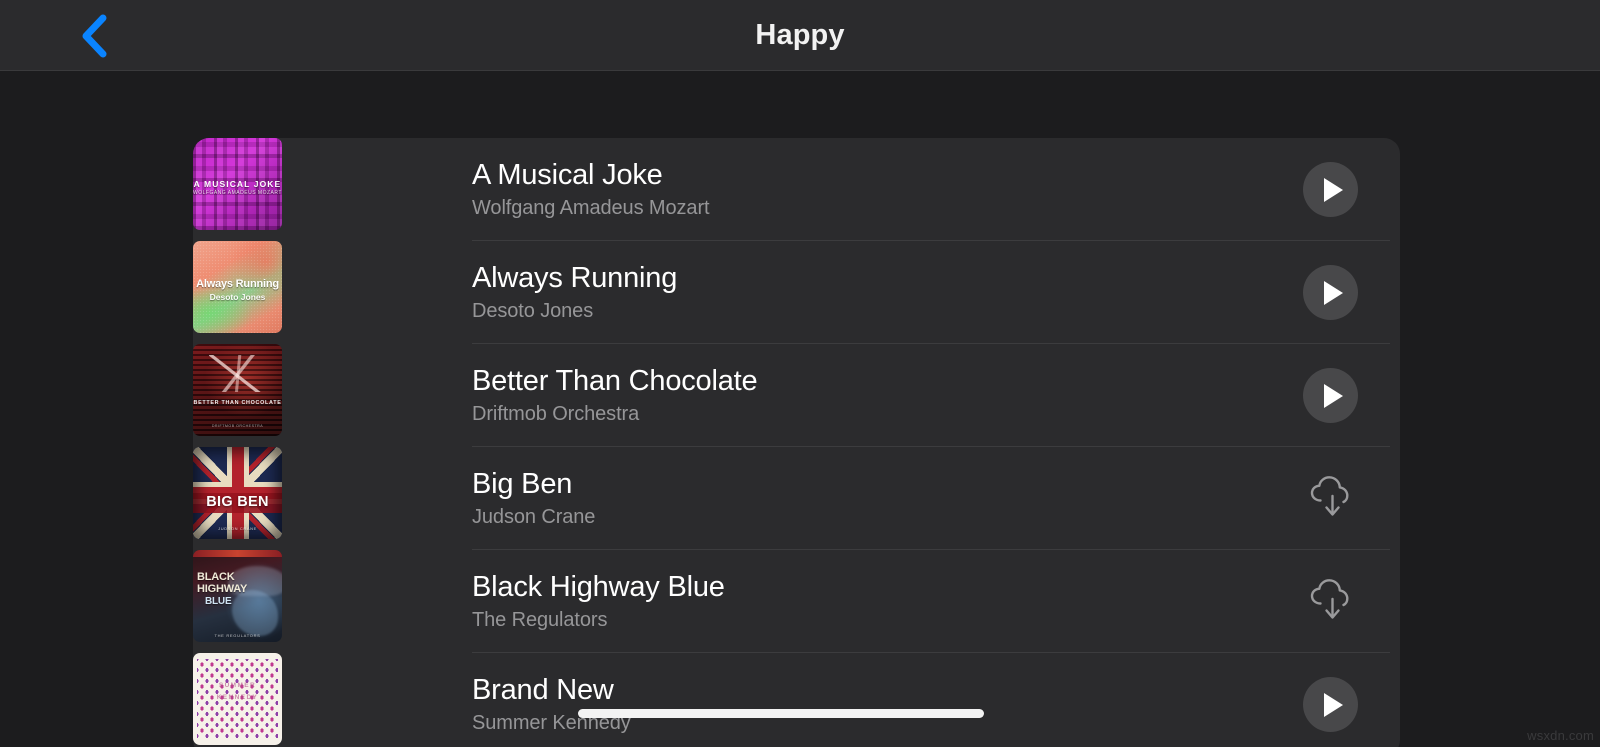  I want to click on song-meta: Black Highway Blue The Regulators, so click(871, 601).